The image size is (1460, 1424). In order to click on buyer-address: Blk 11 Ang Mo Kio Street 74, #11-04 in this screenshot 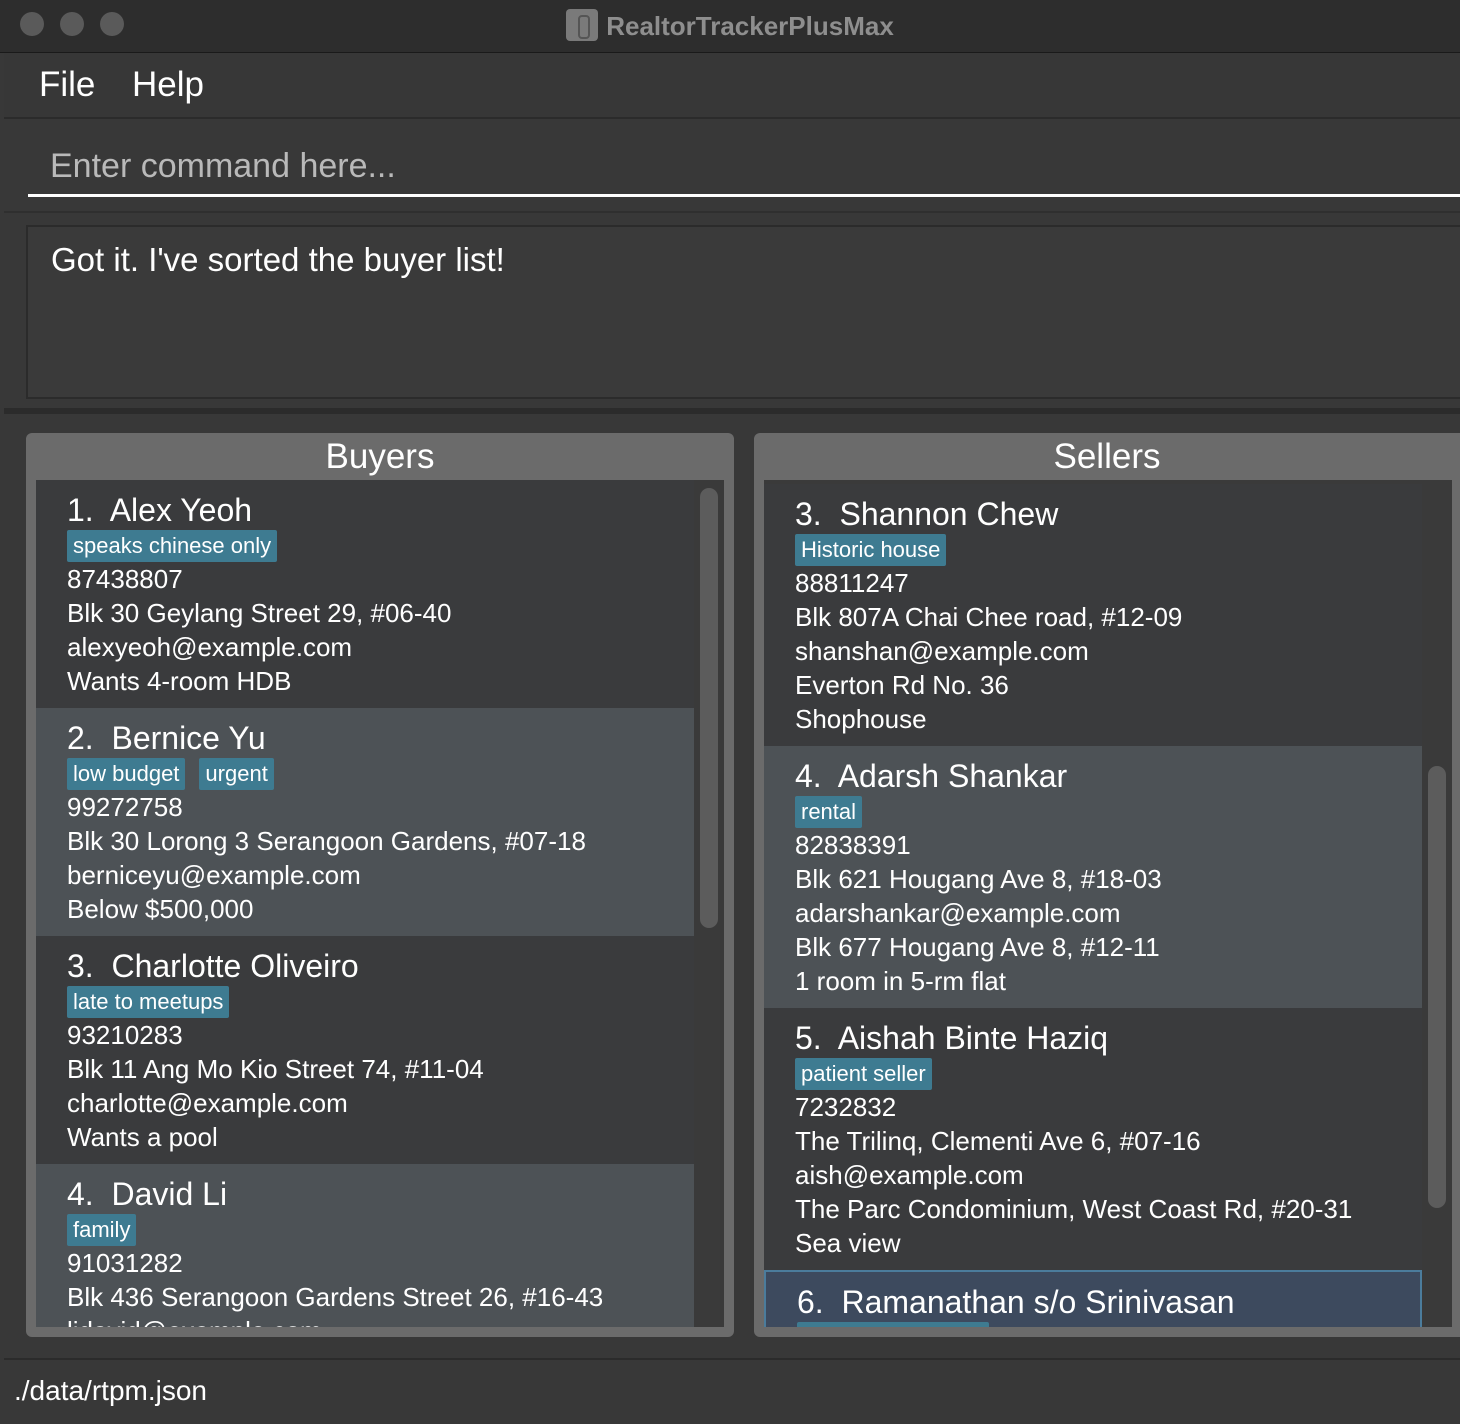, I will do `click(275, 1069)`.